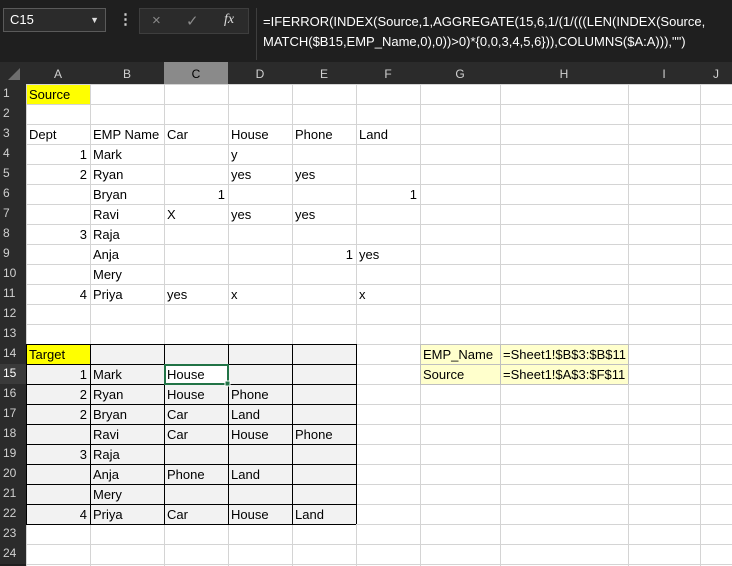 The height and width of the screenshot is (566, 732). What do you see at coordinates (305, 175) in the screenshot?
I see `cell-e5: yes` at bounding box center [305, 175].